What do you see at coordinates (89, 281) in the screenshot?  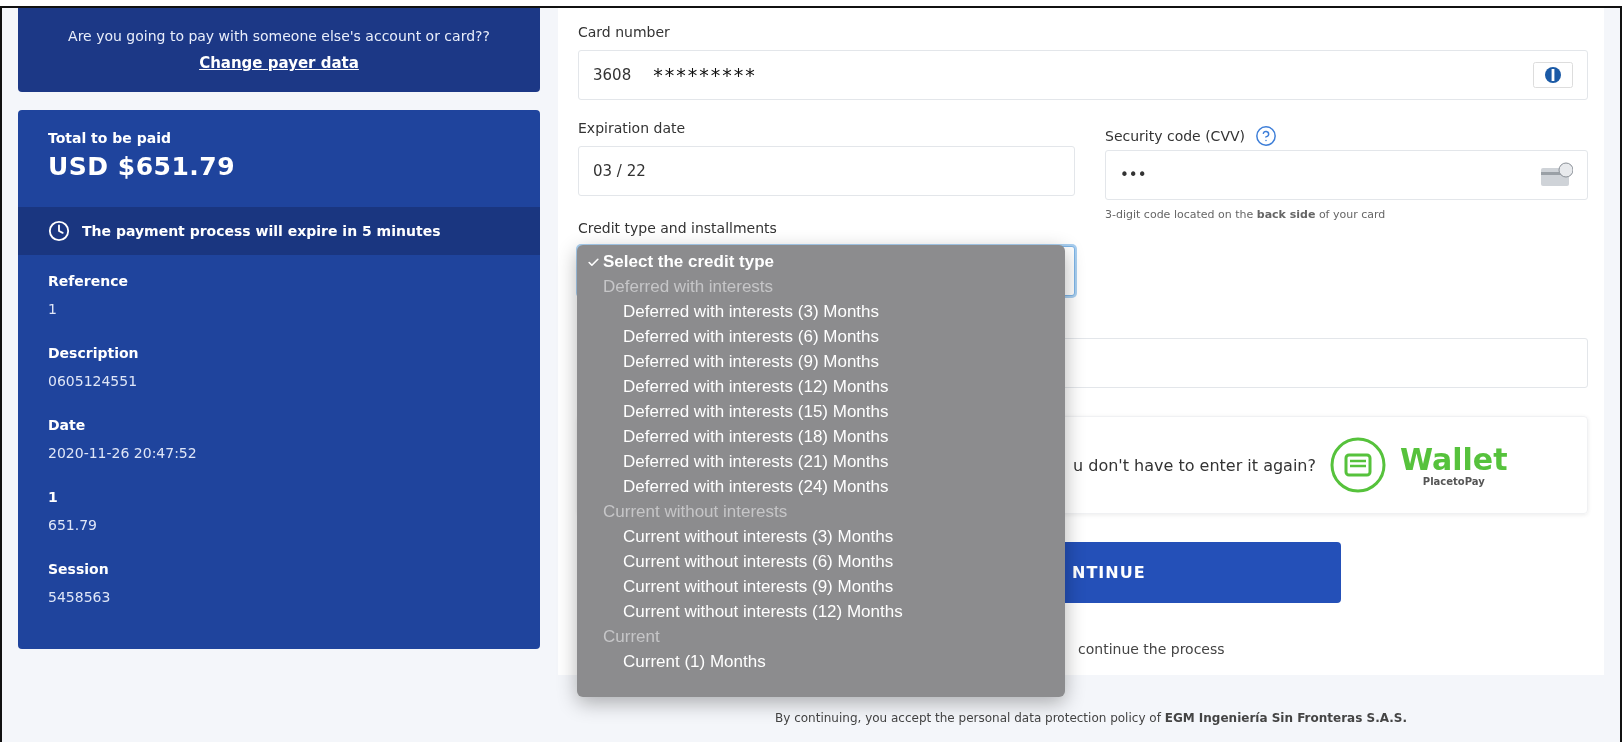 I see `detail-label: Reference` at bounding box center [89, 281].